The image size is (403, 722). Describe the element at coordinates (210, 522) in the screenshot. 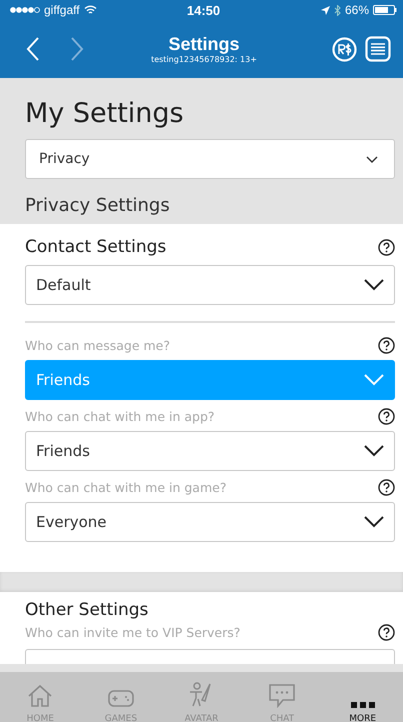

I see `setting-dropdown: Everyone` at that location.